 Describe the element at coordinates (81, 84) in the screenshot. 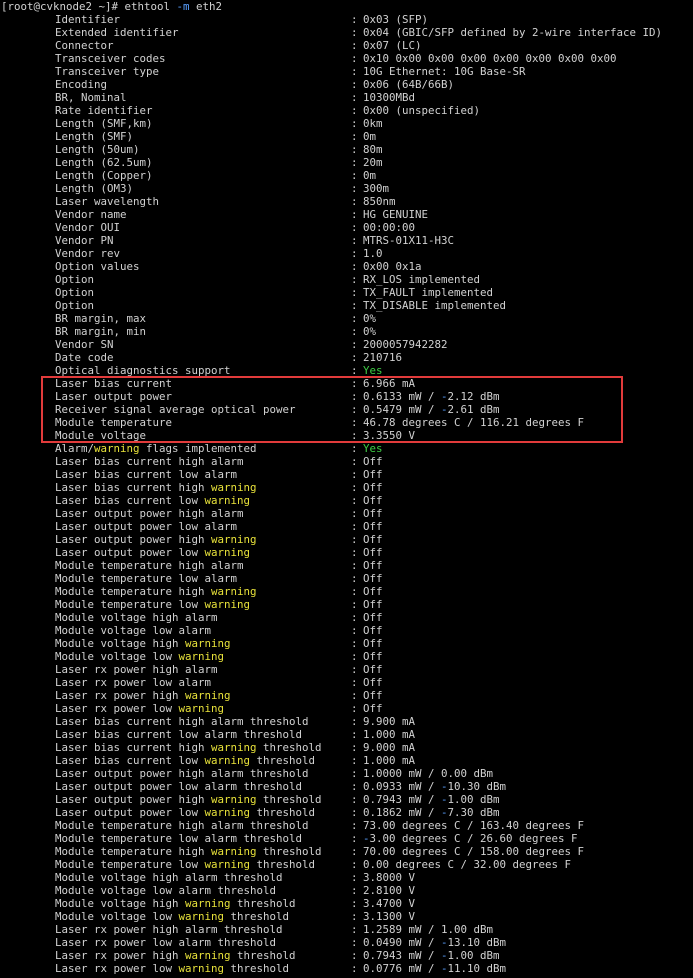

I see `field-name-text: Encoding` at that location.